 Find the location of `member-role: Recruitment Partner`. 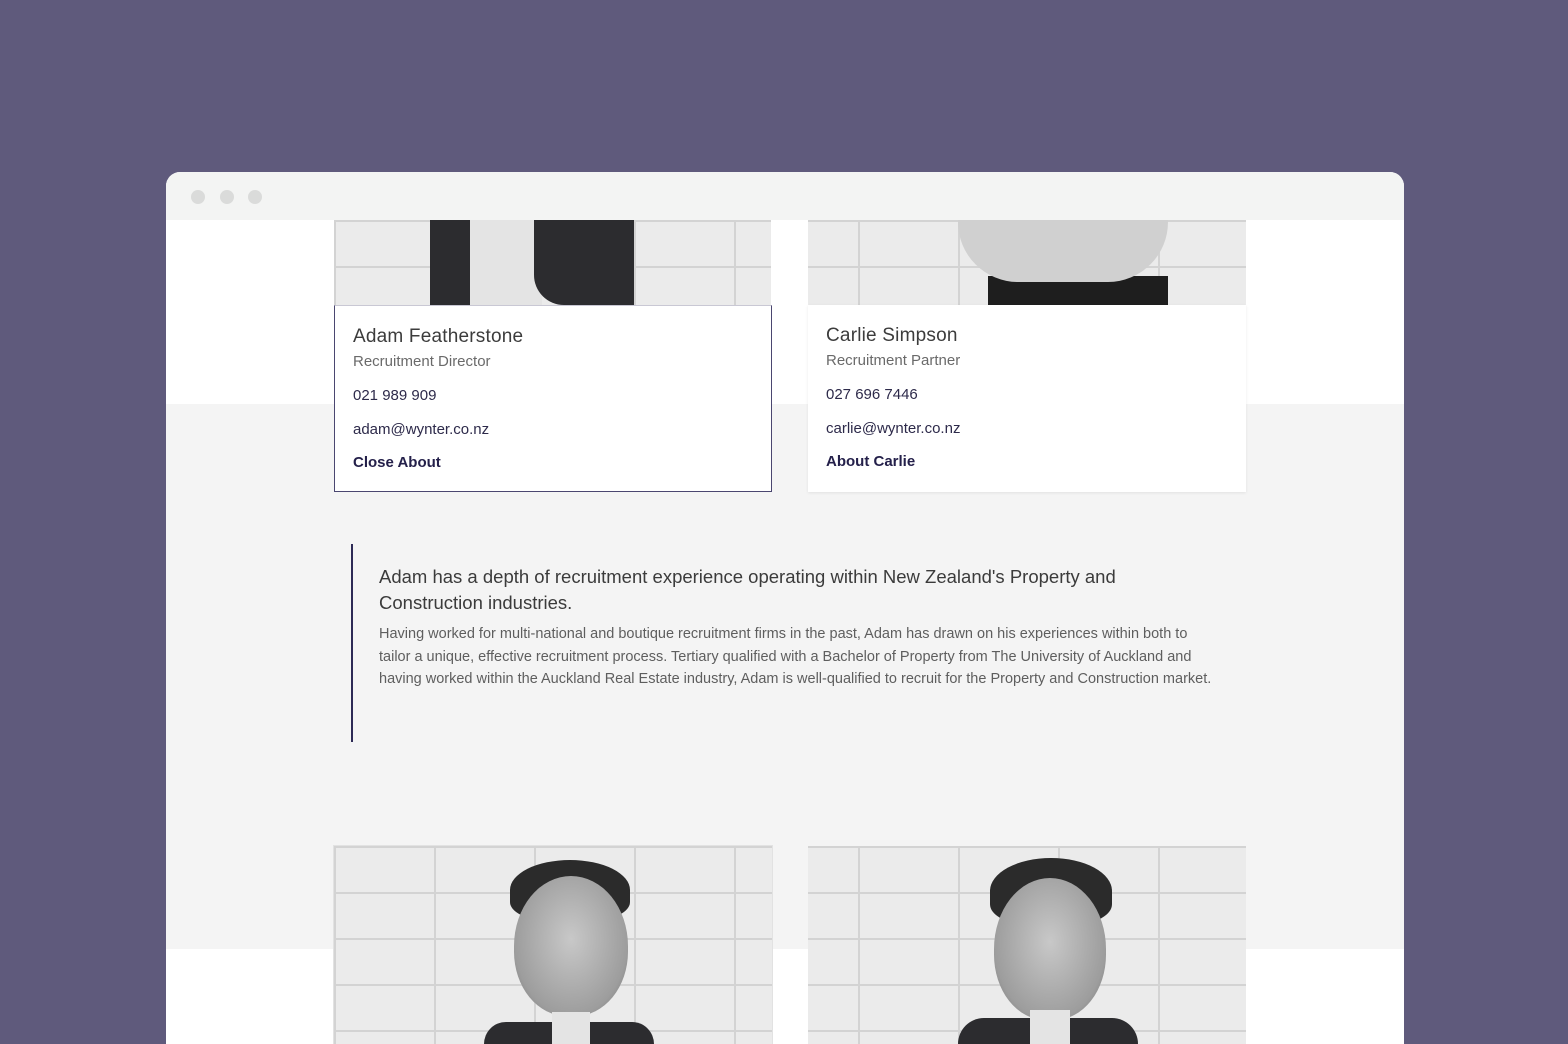

member-role: Recruitment Partner is located at coordinates (893, 360).